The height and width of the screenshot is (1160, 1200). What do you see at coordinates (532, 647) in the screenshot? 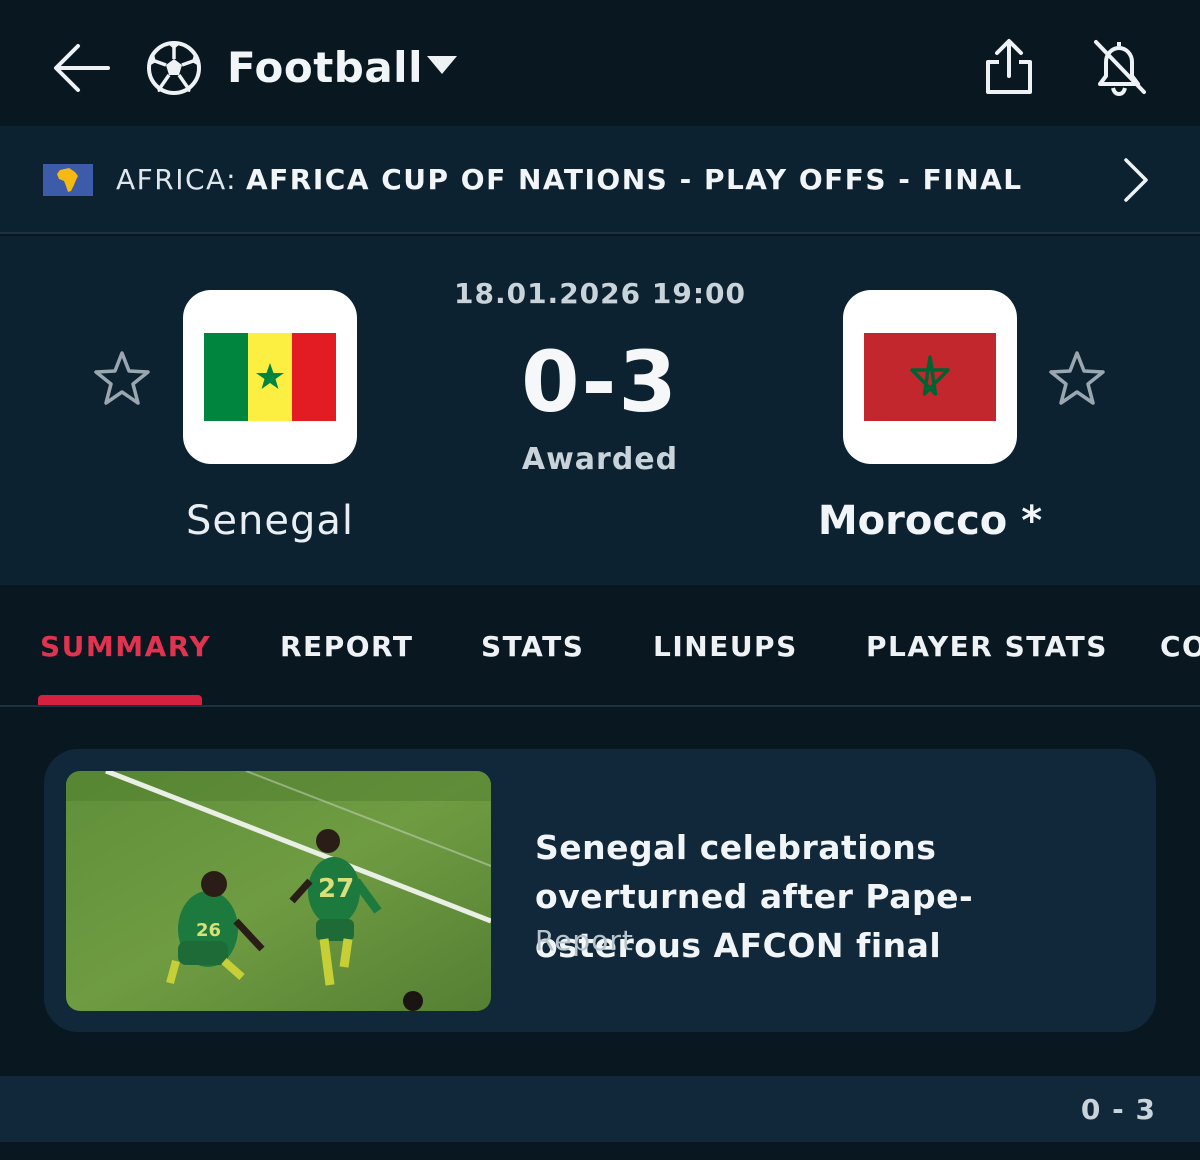
I see `tab-stats: STATS` at bounding box center [532, 647].